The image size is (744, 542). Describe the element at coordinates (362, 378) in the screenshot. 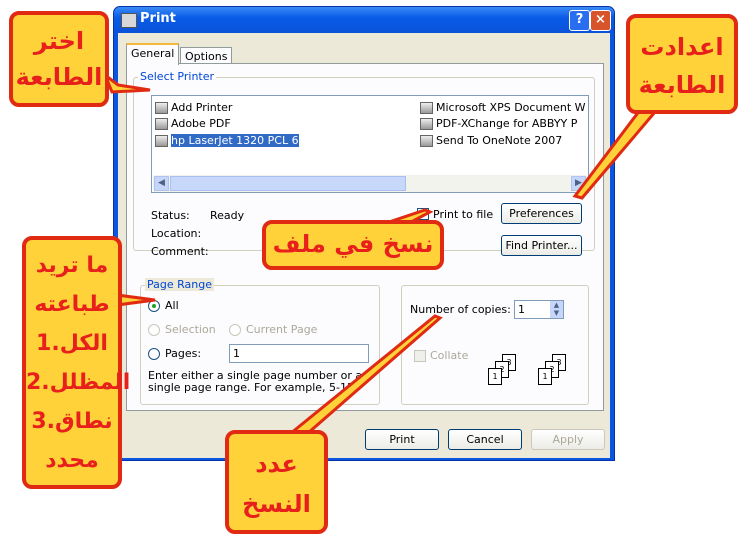

I see `pointer-copies` at that location.